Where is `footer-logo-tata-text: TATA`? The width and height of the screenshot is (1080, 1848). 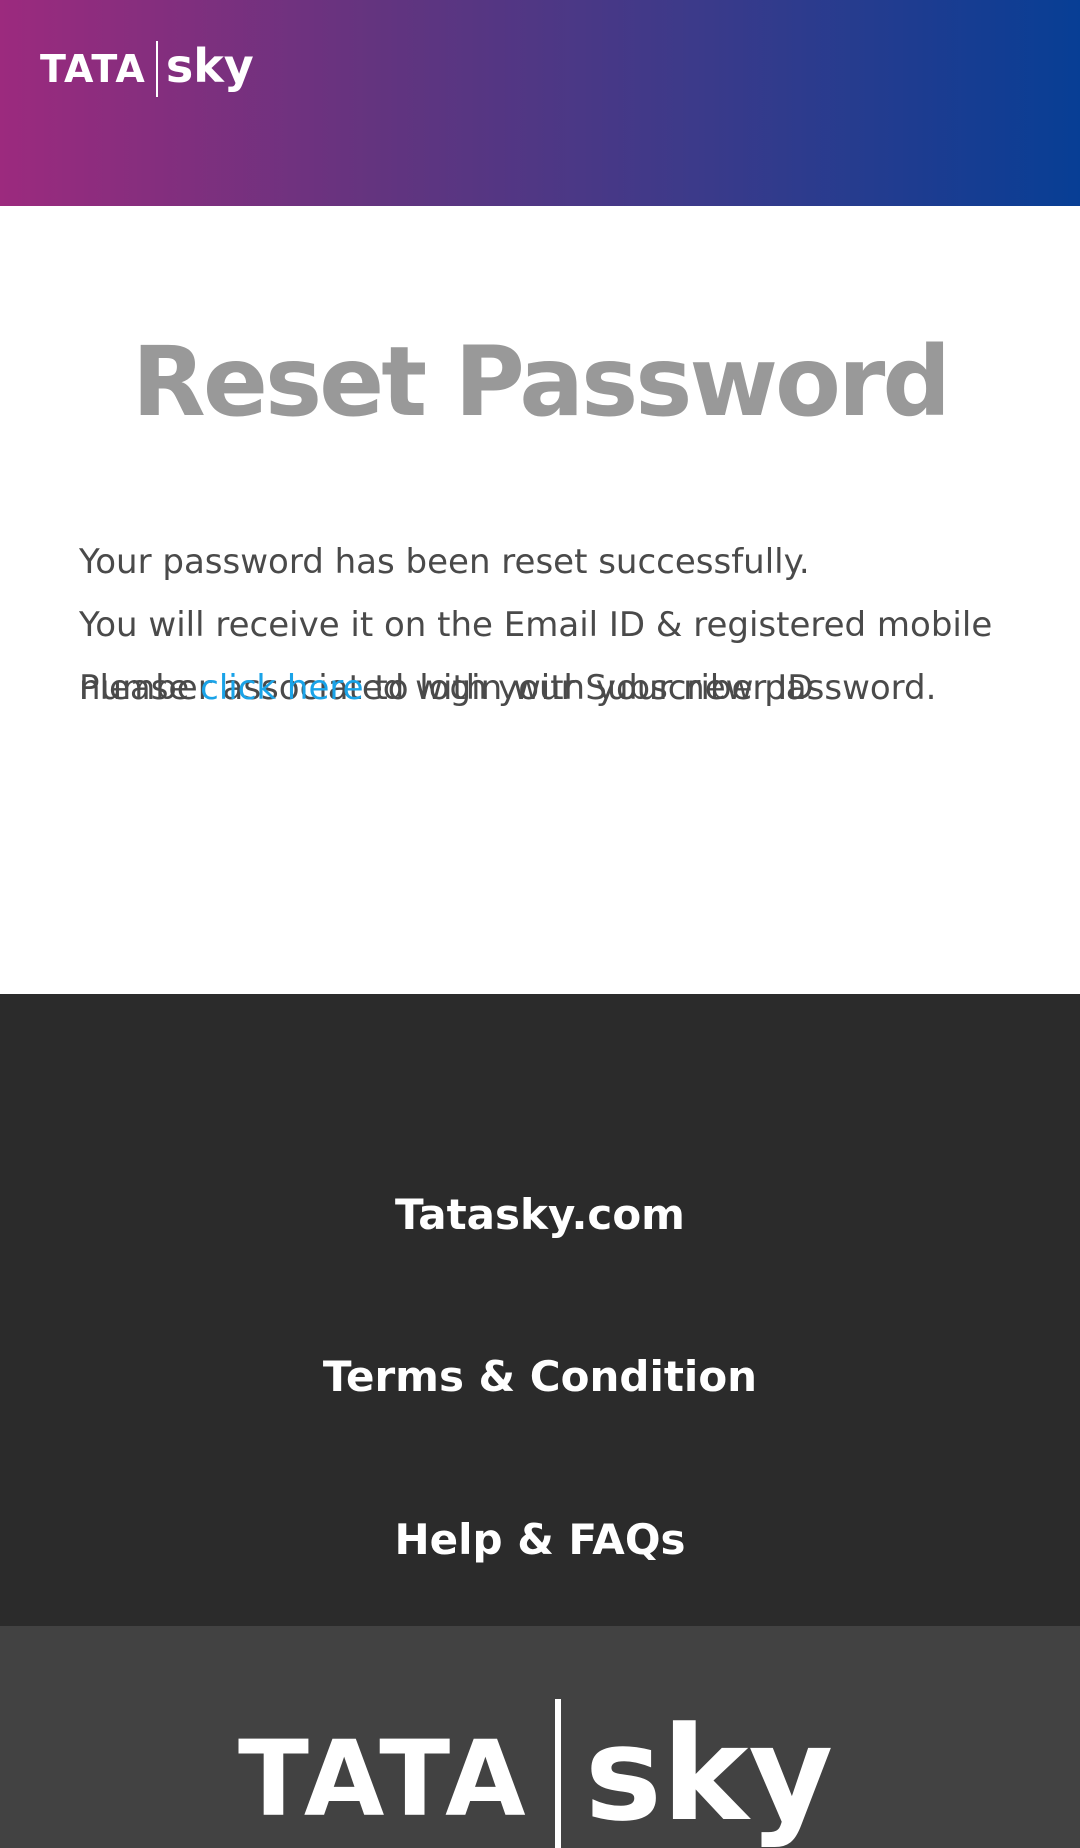
footer-logo-tata-text: TATA is located at coordinates (383, 1779).